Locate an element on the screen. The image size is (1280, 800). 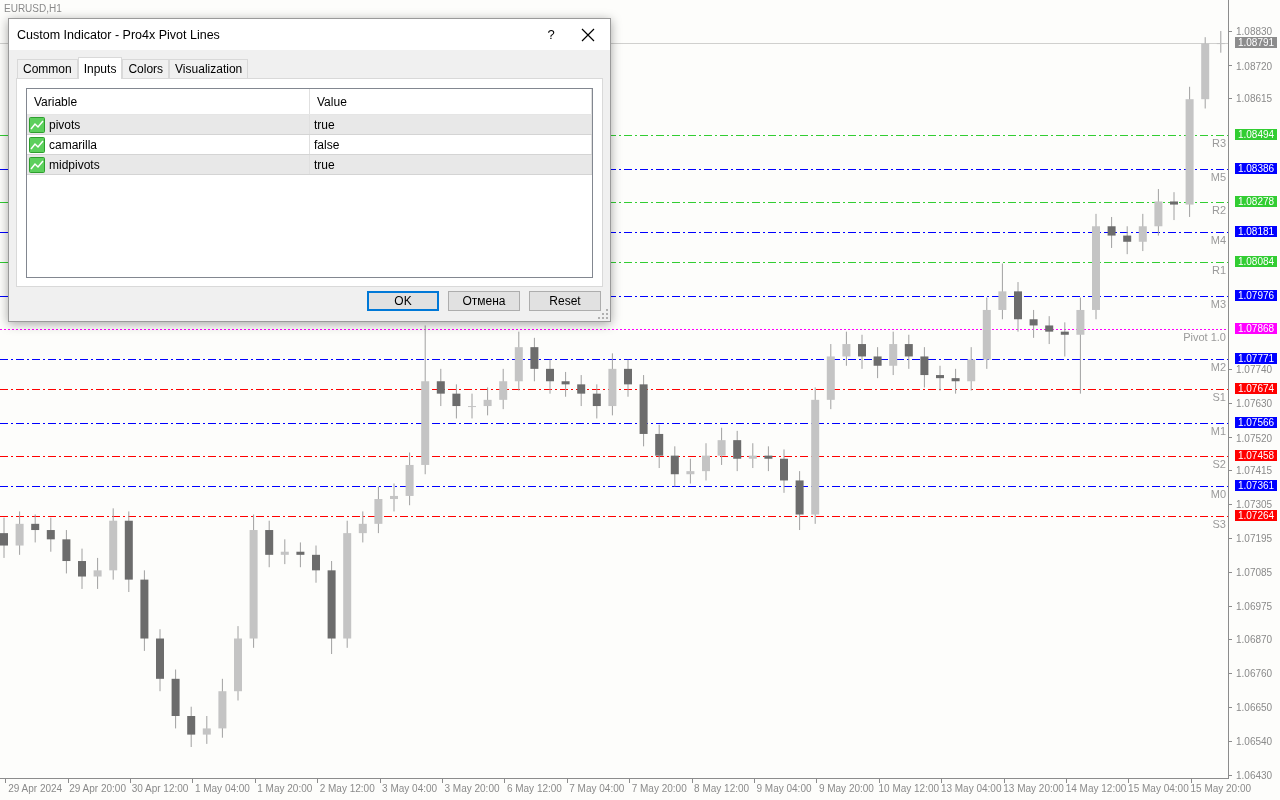
time-label: 10 May 12:00 is located at coordinates (909, 788).